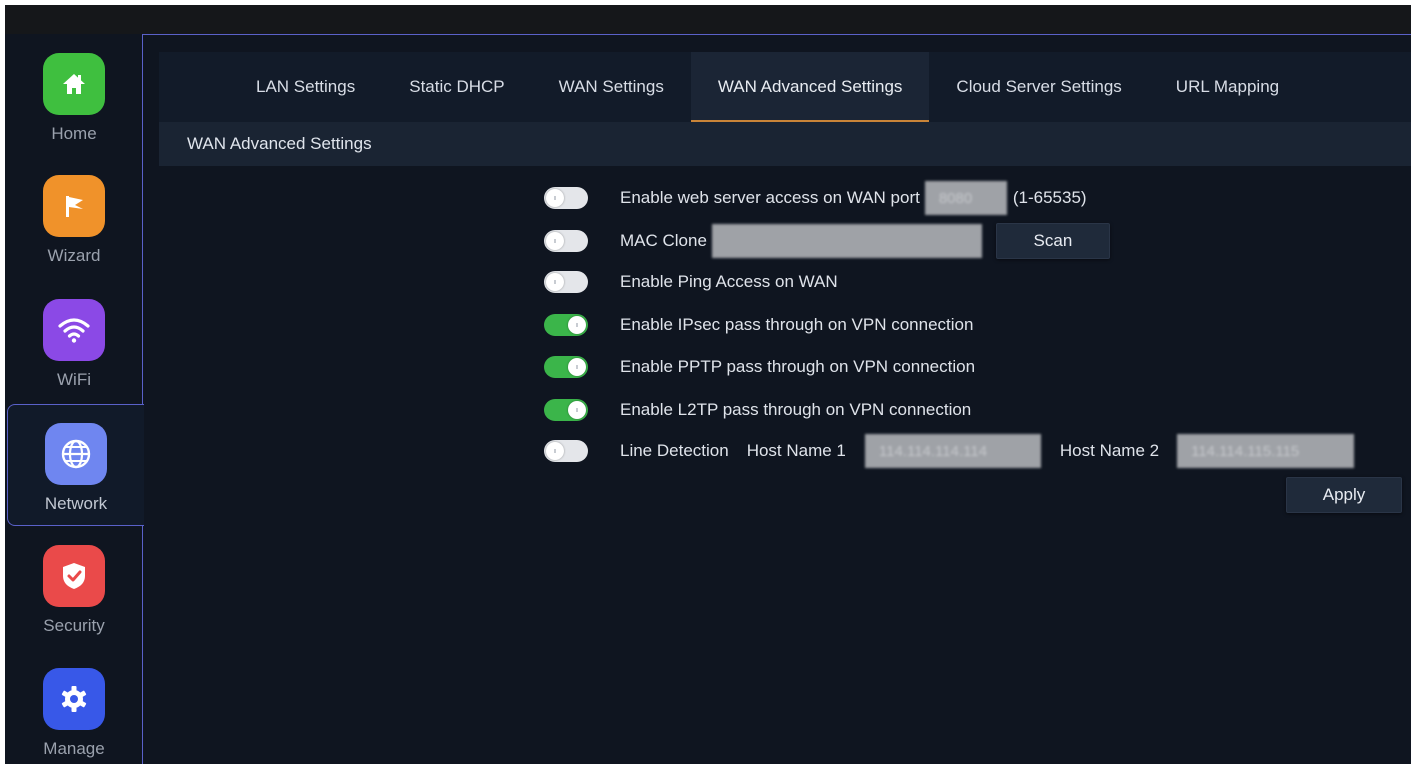  What do you see at coordinates (566, 241) in the screenshot?
I see `mac-clone-toggle` at bounding box center [566, 241].